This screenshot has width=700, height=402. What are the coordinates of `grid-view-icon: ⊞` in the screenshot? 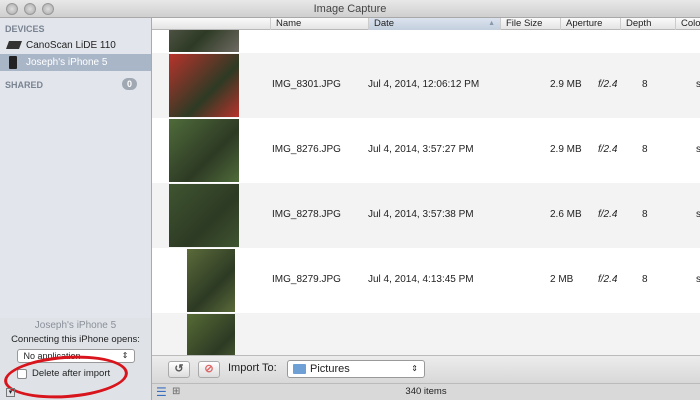 It's located at (176, 392).